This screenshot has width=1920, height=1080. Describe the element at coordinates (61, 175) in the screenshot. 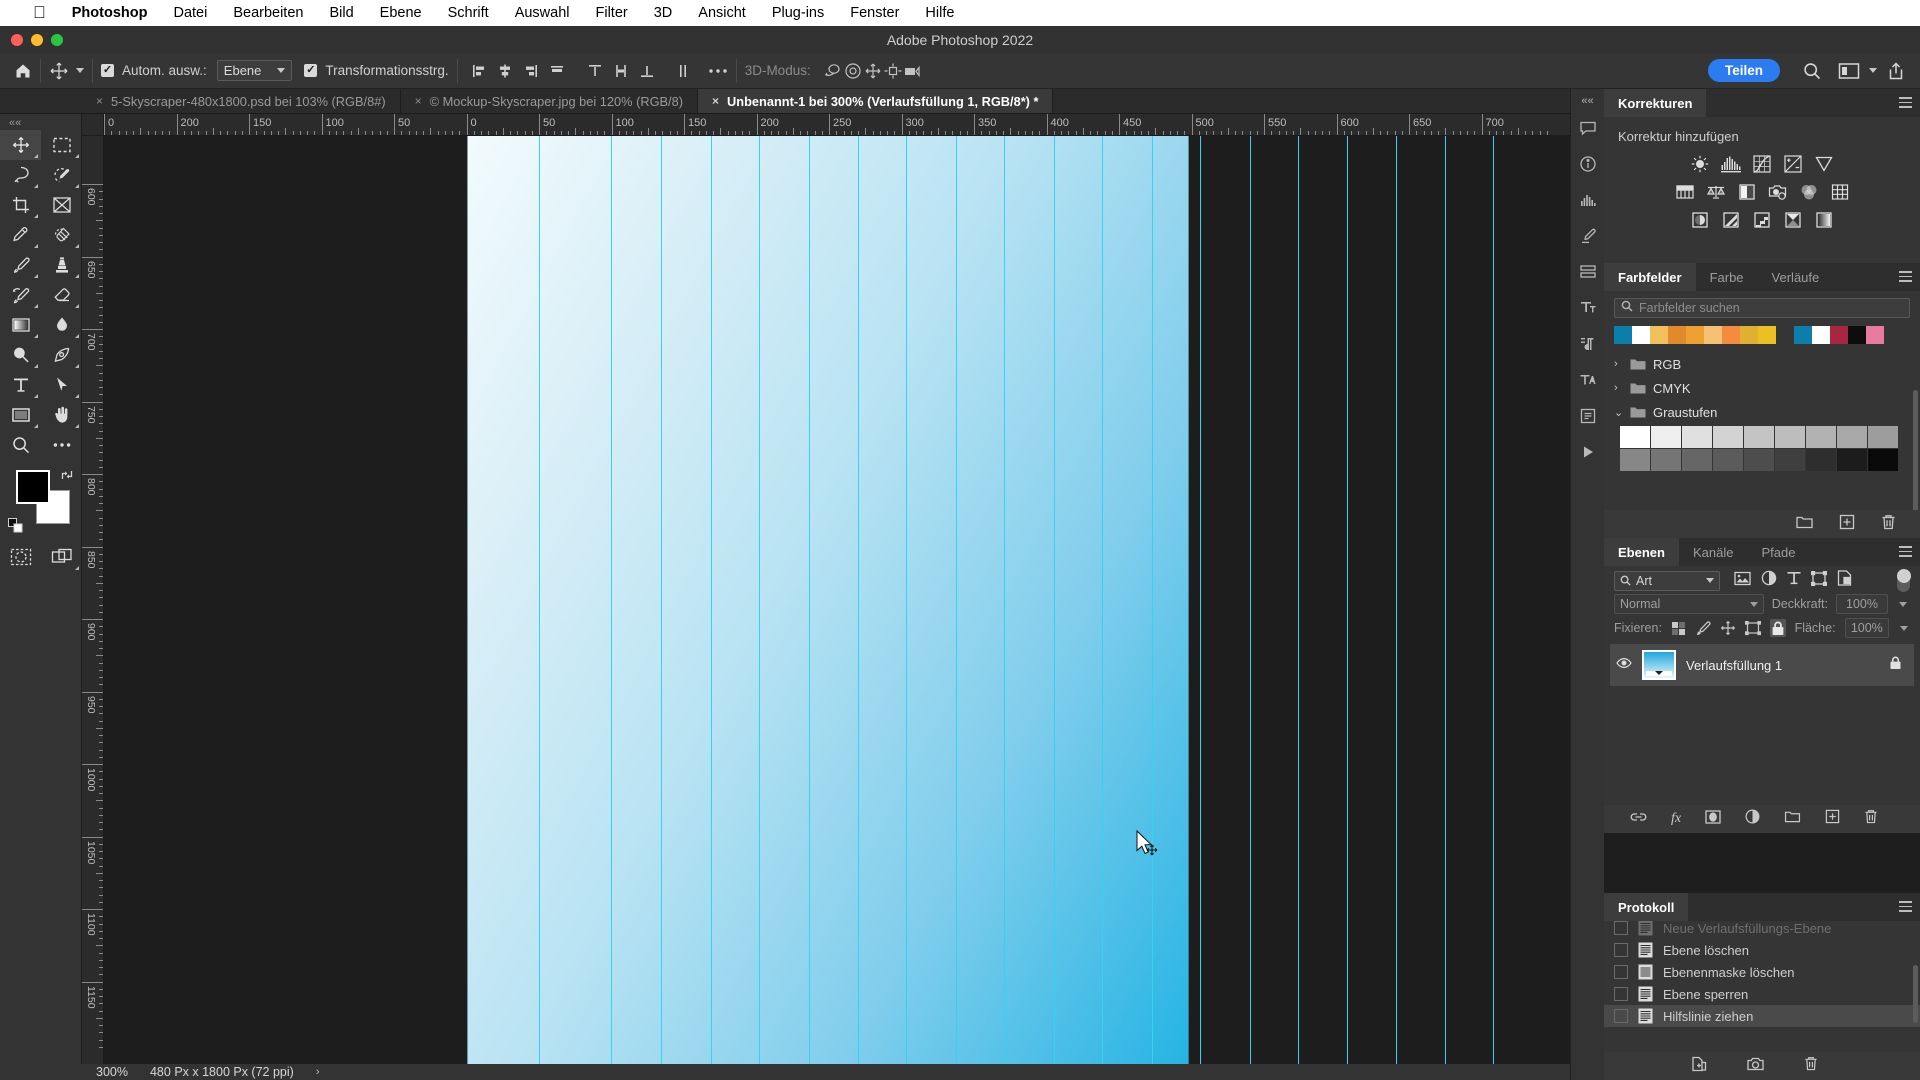

I see `tool-object-selection-tool` at that location.